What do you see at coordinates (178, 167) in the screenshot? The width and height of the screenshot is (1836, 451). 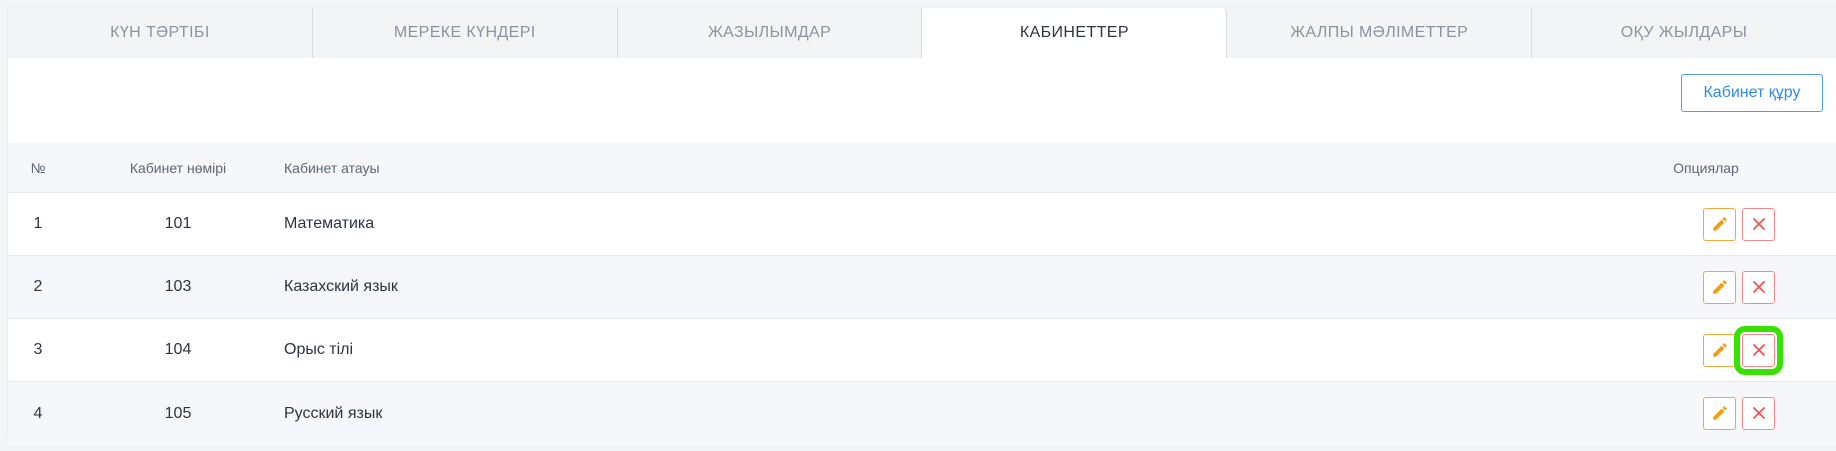 I see `header-room-number: Кабинет нөмірі` at bounding box center [178, 167].